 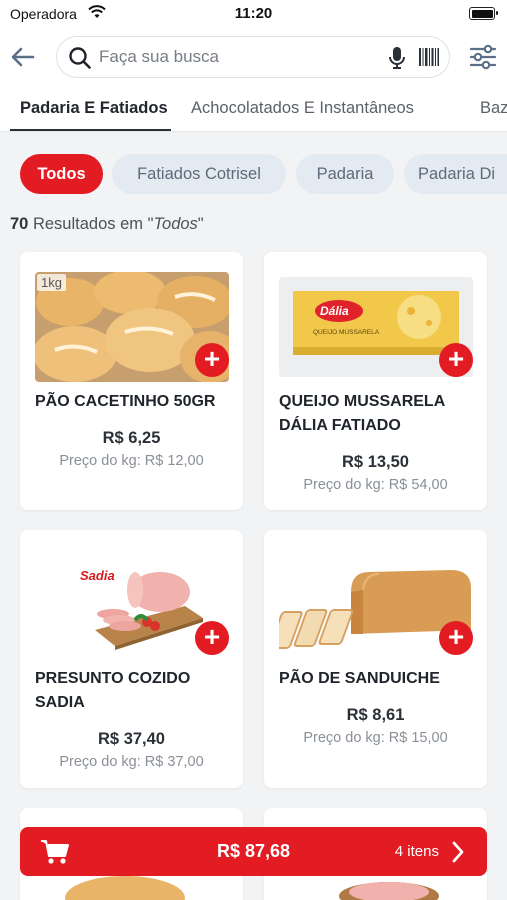 I want to click on product-kg-price: Preço do kg: R$ 37,00, so click(x=131, y=762).